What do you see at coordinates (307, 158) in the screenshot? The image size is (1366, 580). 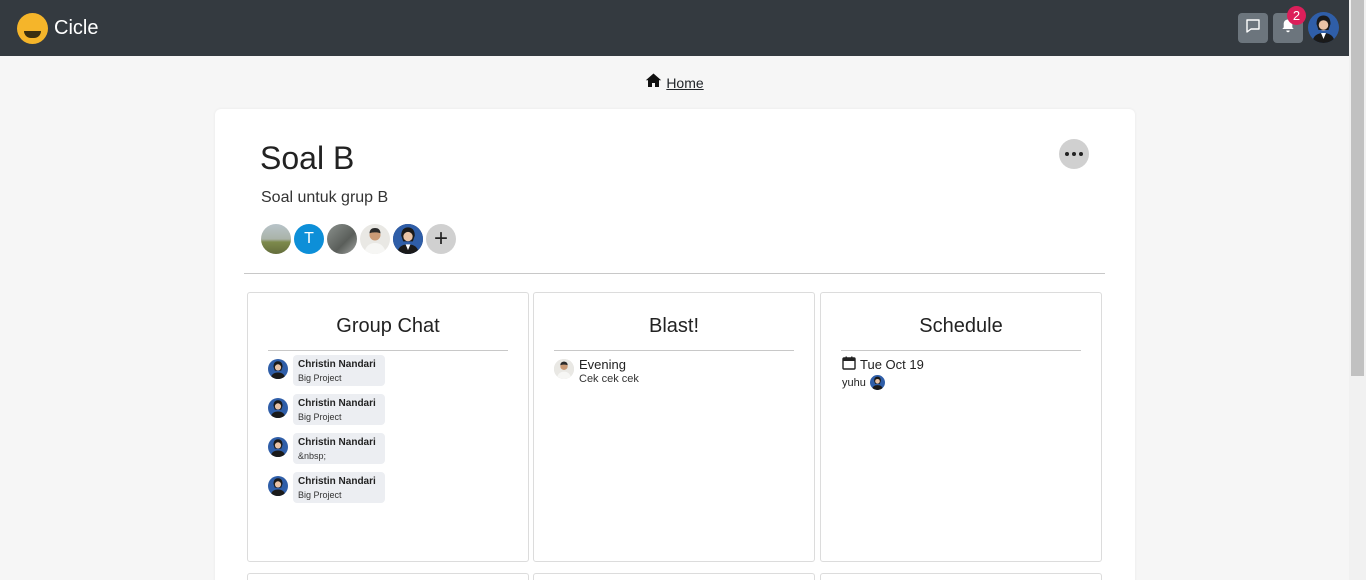 I see `project-title: Soal B` at bounding box center [307, 158].